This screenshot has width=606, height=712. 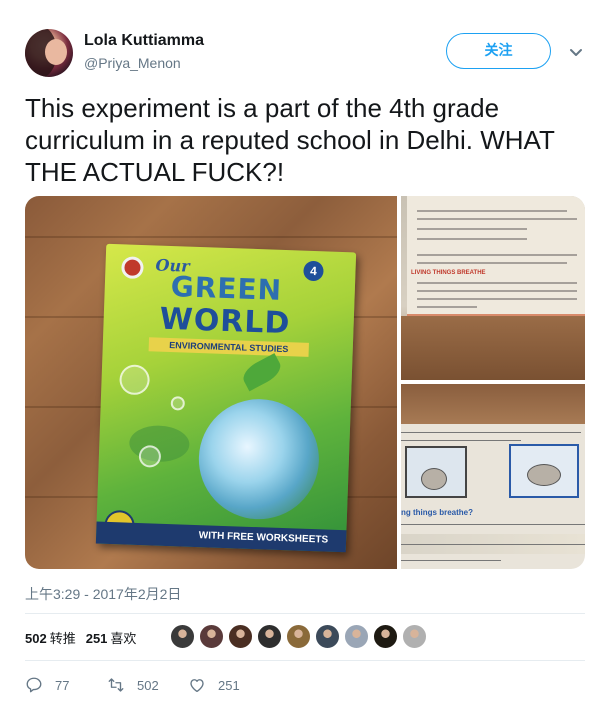 What do you see at coordinates (262, 372) in the screenshot?
I see `leaf-illustration` at bounding box center [262, 372].